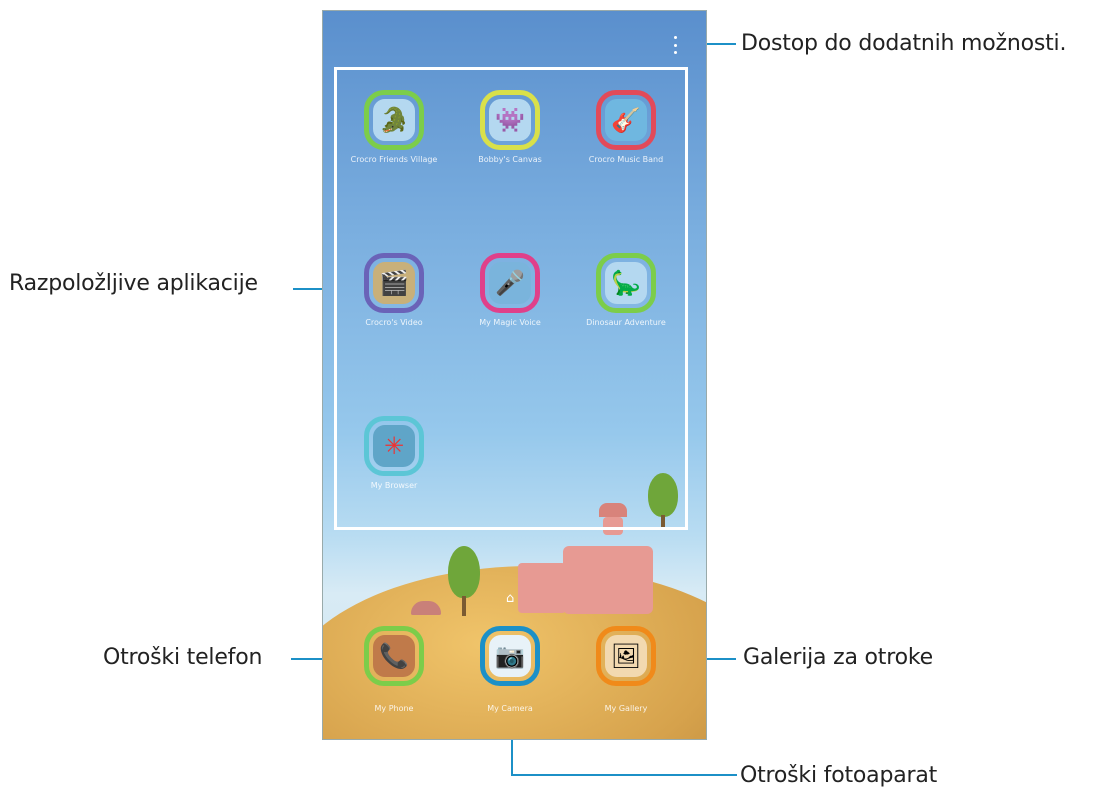 The image size is (1113, 791). I want to click on callout-kids-gallery: Galerija za otroke, so click(838, 657).